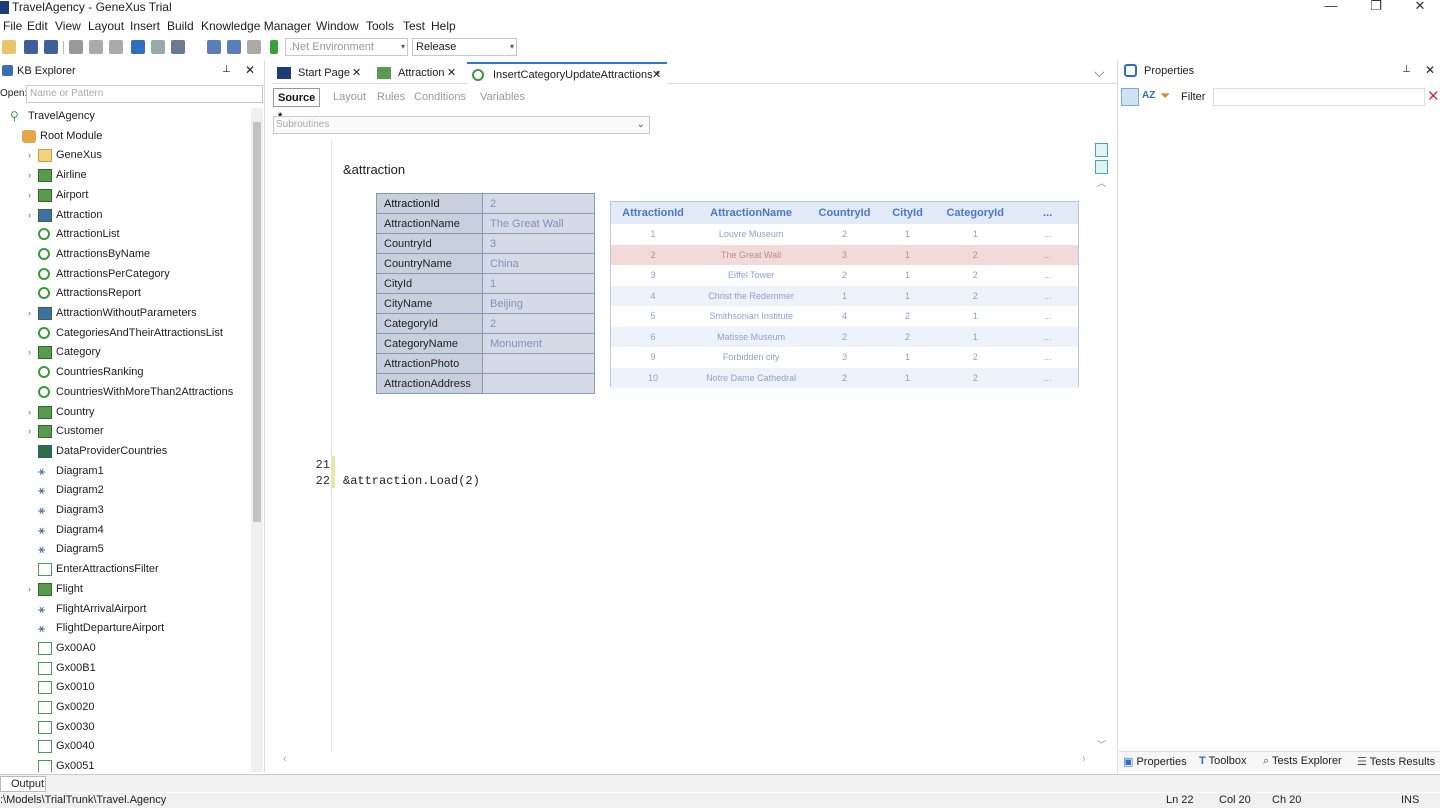  I want to click on tree-item-gx0040: Gx0040, so click(125, 746).